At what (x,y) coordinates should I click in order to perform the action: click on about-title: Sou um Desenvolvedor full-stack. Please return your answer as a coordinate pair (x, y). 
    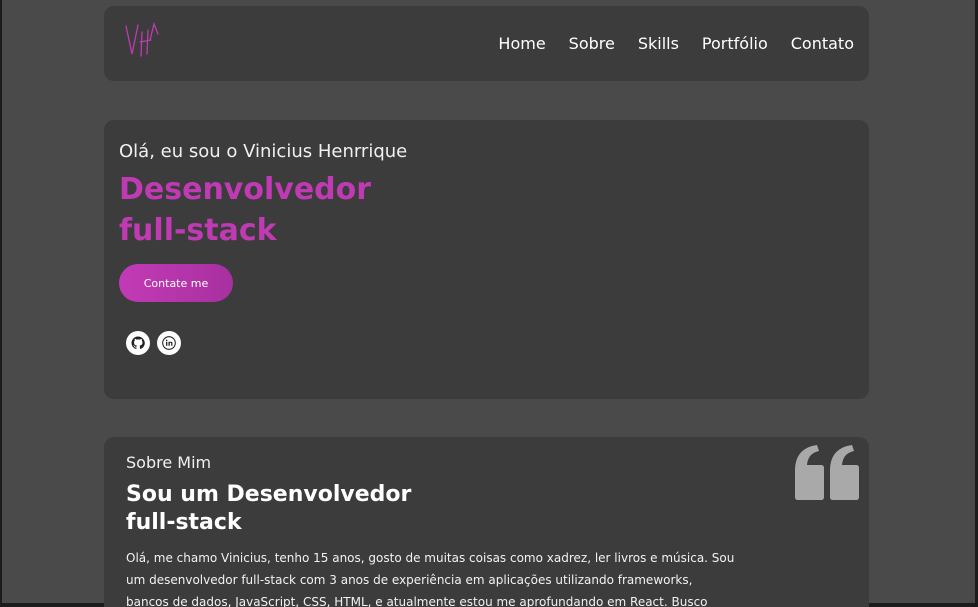
    Looking at the image, I should click on (276, 509).